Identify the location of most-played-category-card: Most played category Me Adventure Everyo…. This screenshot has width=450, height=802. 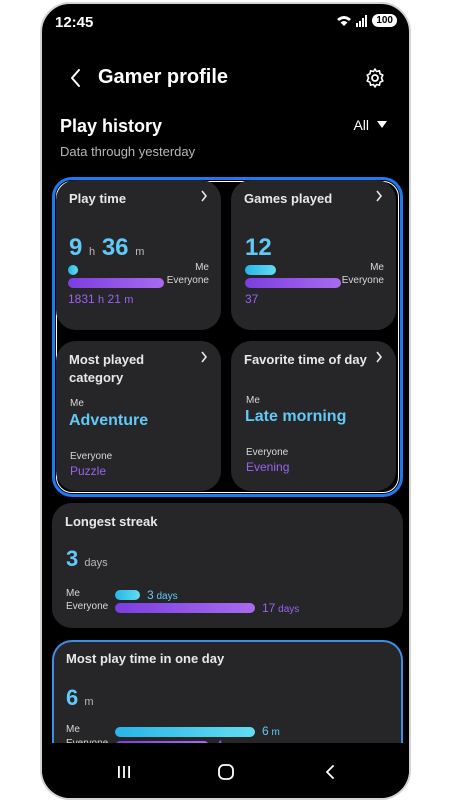
(138, 416).